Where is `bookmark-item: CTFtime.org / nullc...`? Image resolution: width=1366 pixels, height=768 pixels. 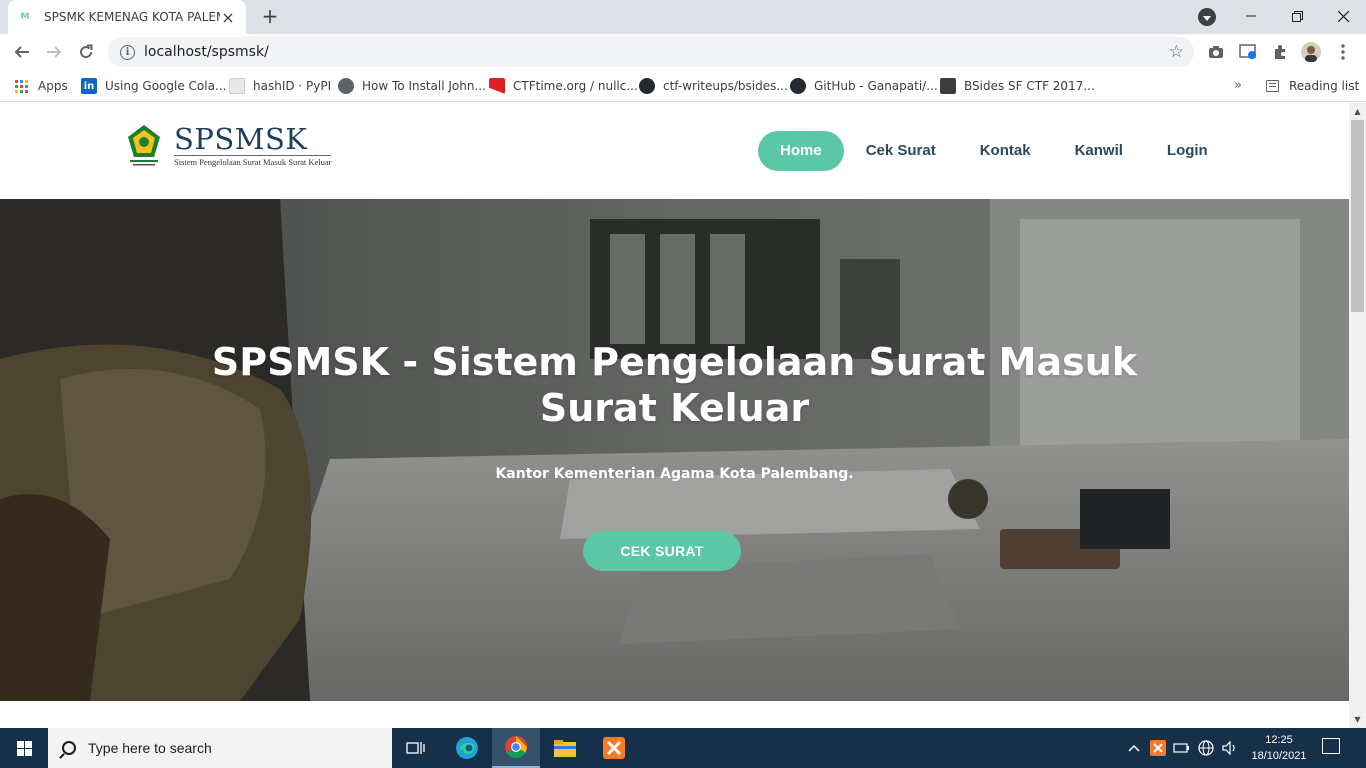
bookmark-item: CTFtime.org / nullc... is located at coordinates (563, 86).